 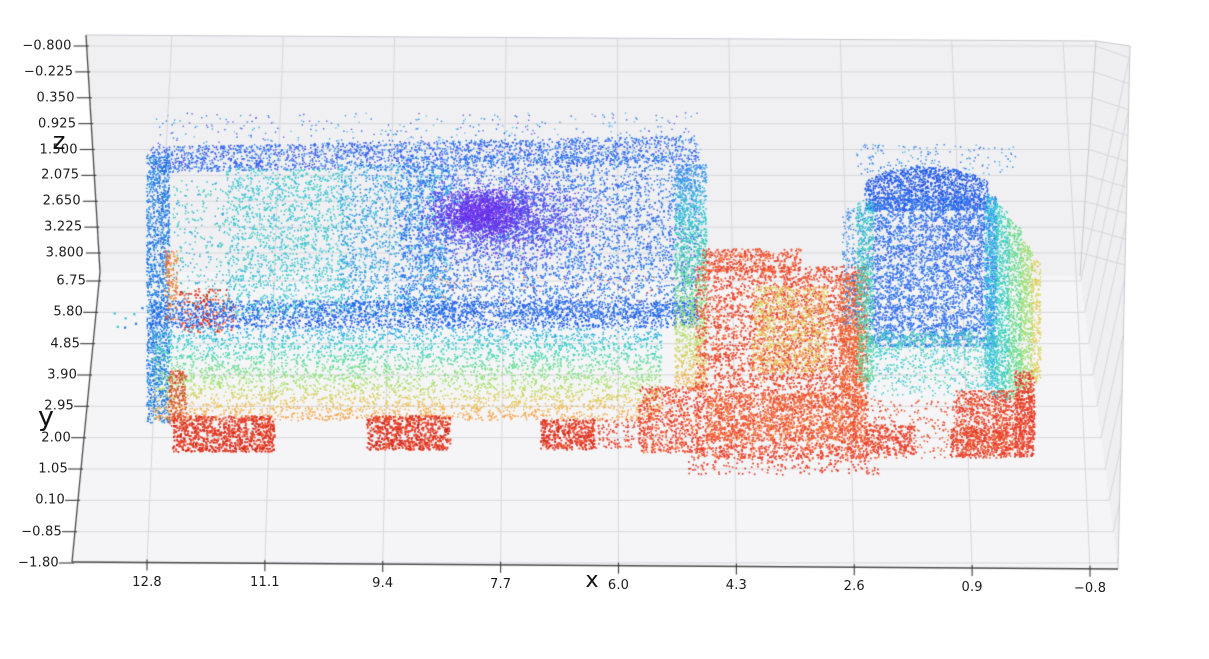 I want to click on y-tick-label: 6.75, so click(x=71, y=281).